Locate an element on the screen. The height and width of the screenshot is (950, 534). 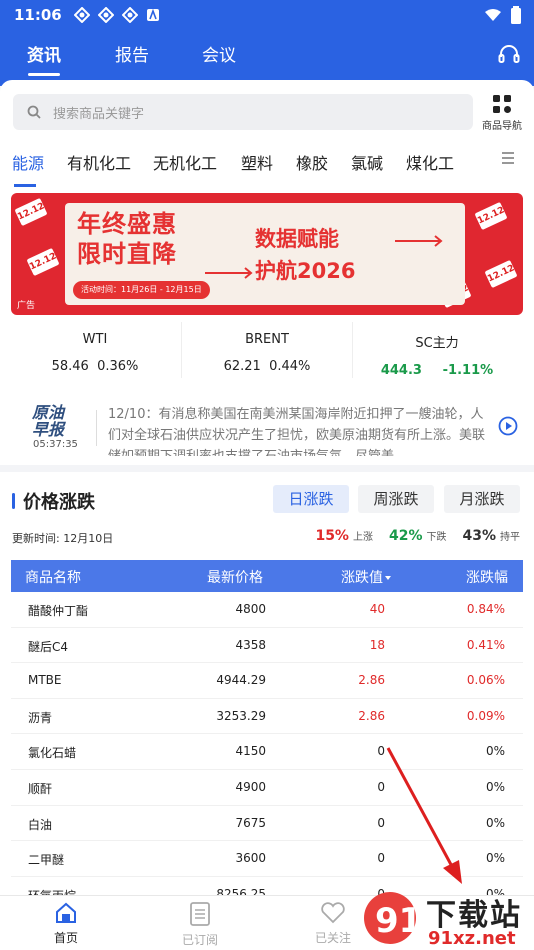
category-tab: 能源 is located at coordinates (28, 162).